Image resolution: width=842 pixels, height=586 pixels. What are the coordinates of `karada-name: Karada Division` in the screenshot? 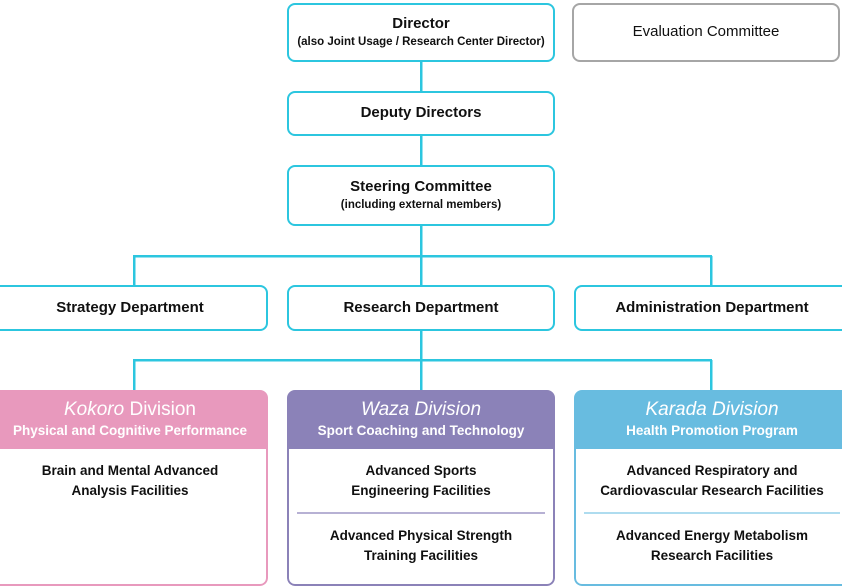 It's located at (711, 410).